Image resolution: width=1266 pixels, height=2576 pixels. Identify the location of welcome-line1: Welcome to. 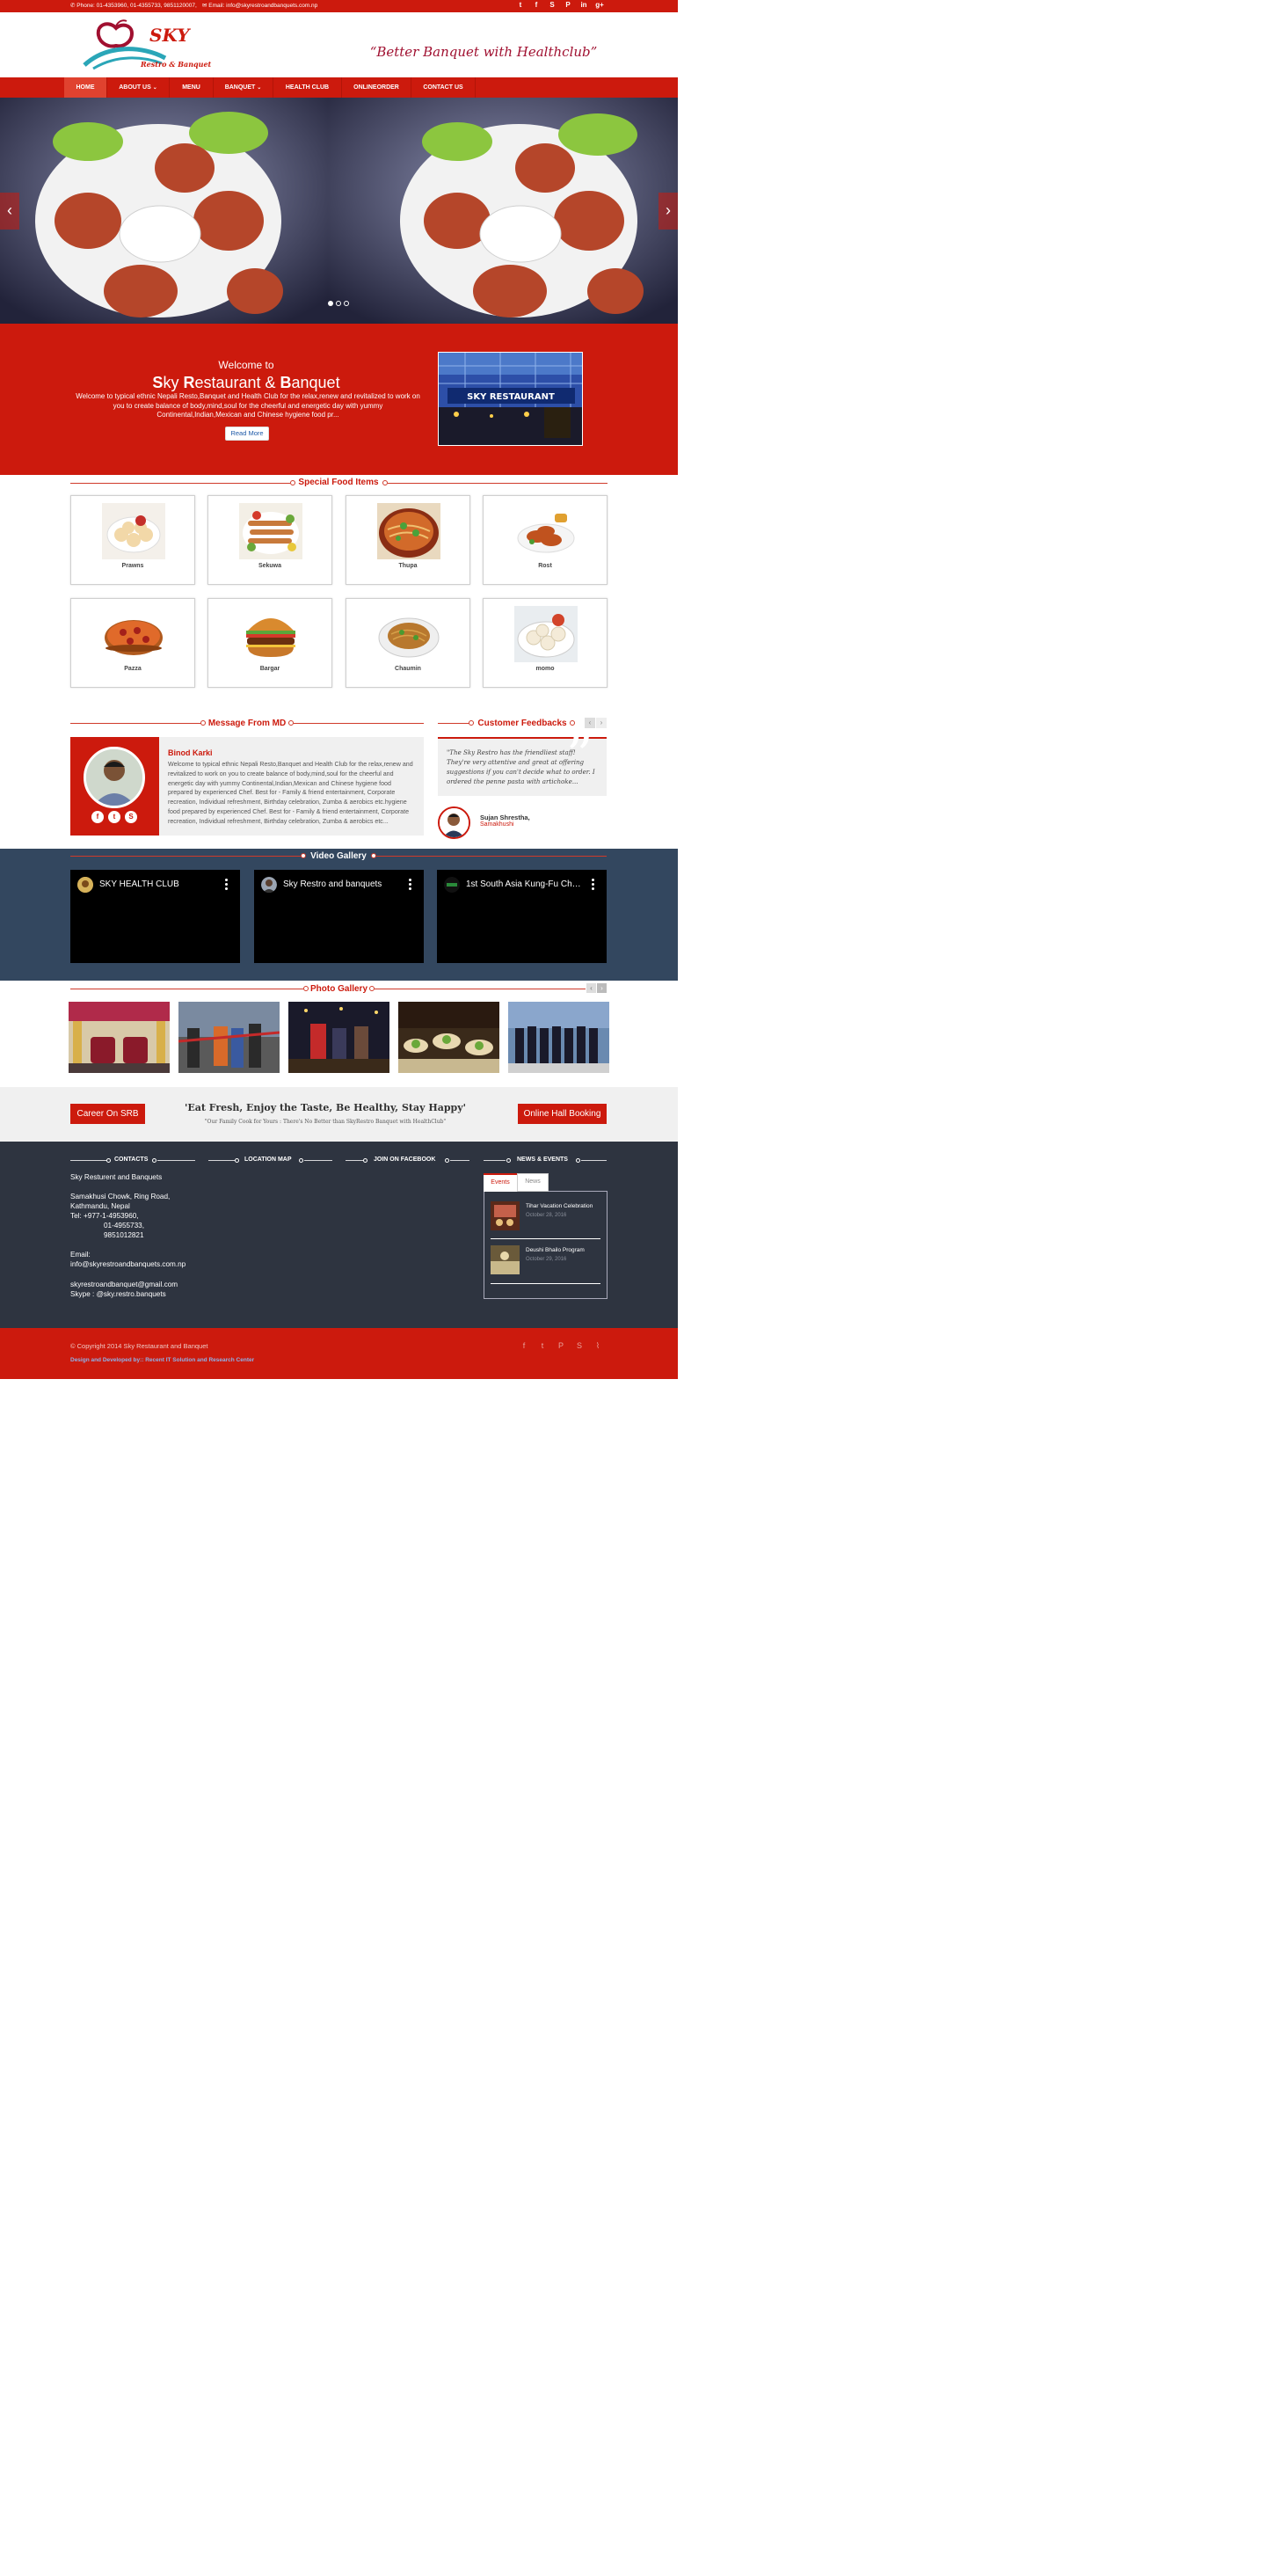
(246, 365).